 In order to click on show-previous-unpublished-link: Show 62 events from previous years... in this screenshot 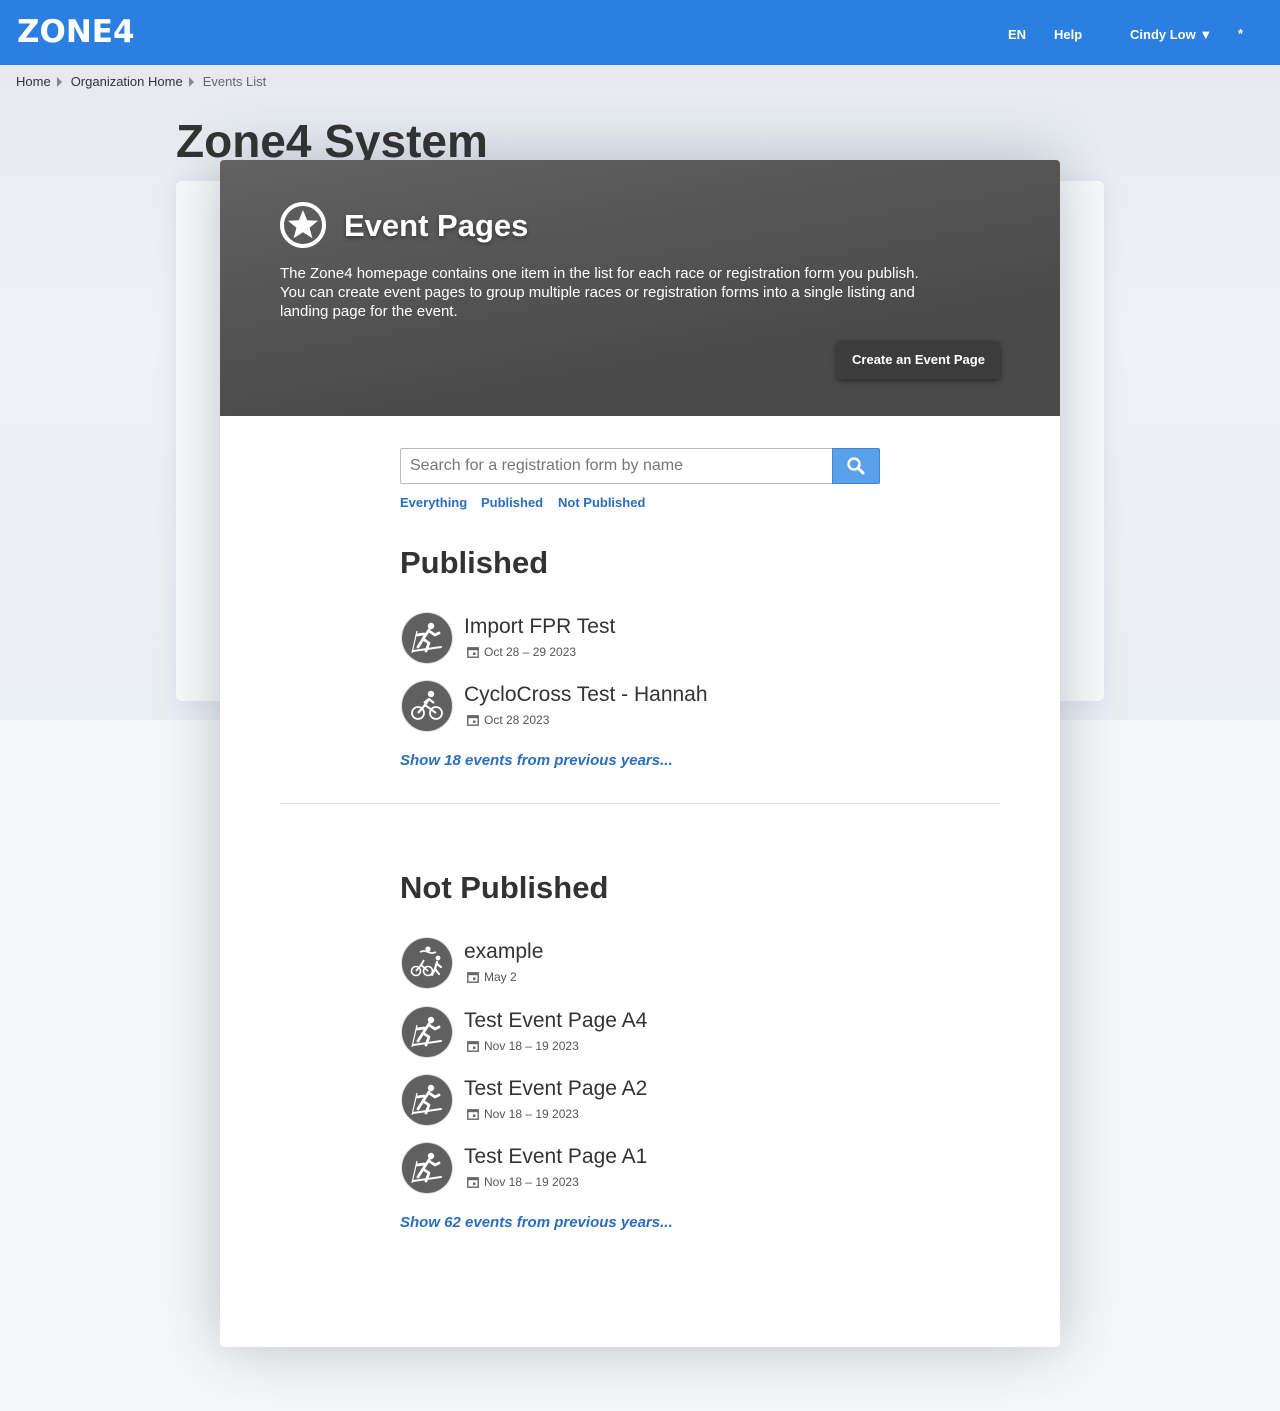, I will do `click(536, 1222)`.